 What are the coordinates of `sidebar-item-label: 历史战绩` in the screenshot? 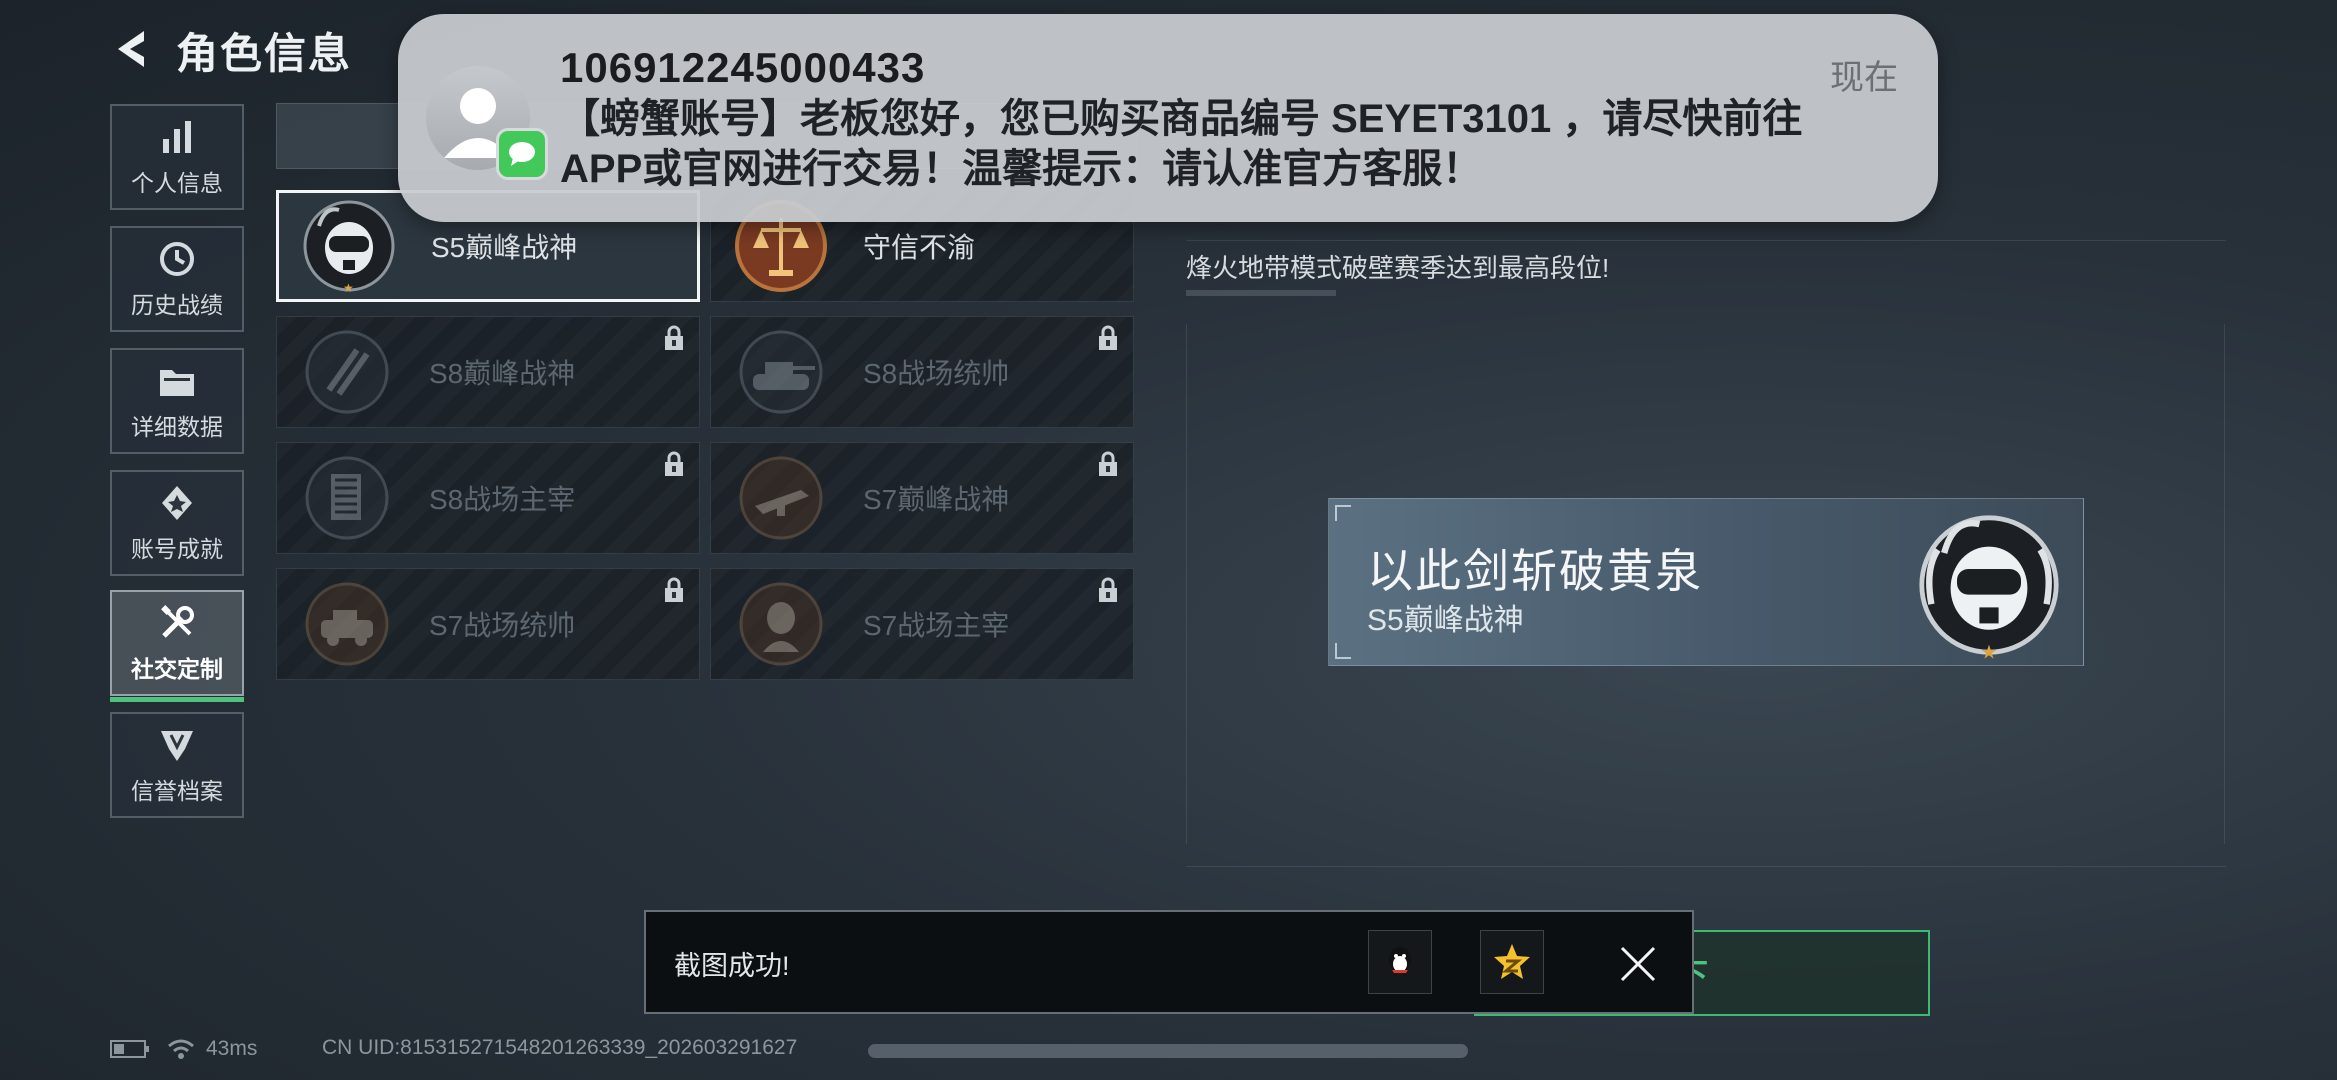 It's located at (177, 305).